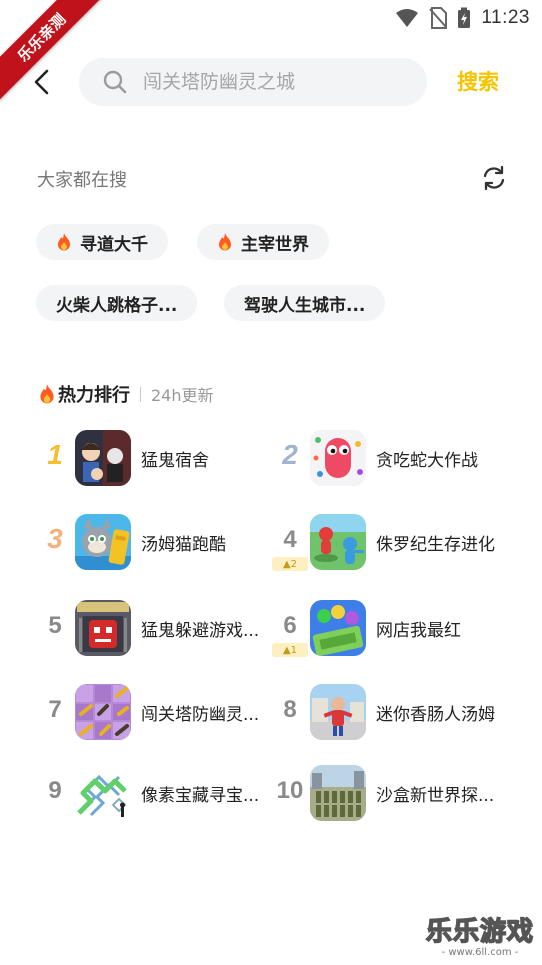  Describe the element at coordinates (290, 539) in the screenshot. I see `rank-number: 4` at that location.